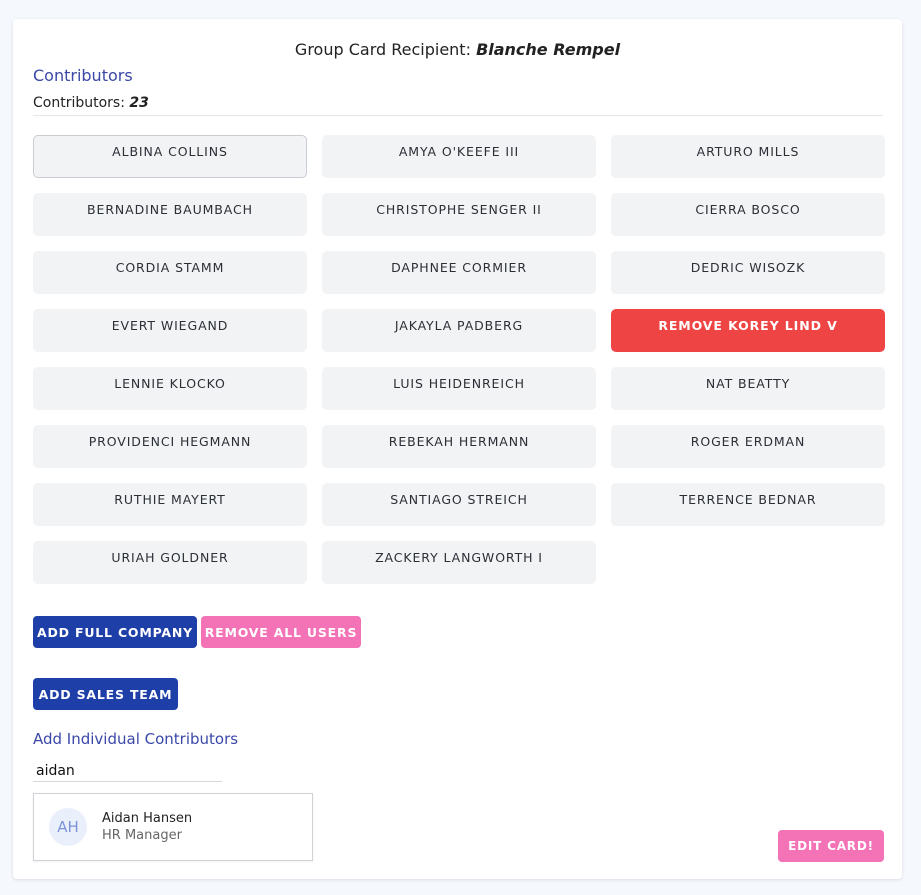  What do you see at coordinates (281, 632) in the screenshot?
I see `remove-all-users-button: REMOVE ALL USERS` at bounding box center [281, 632].